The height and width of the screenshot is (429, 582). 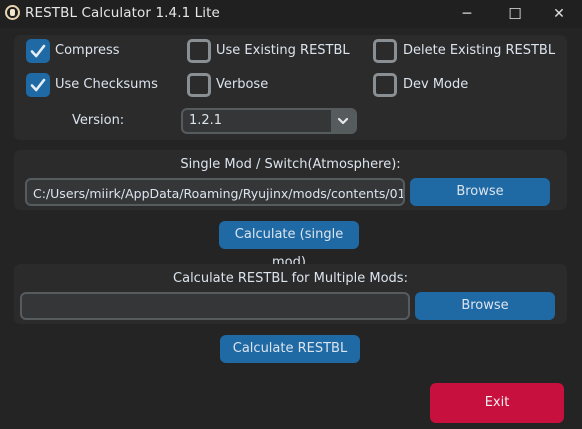 I want to click on use-checksums-checkbox, so click(x=38, y=85).